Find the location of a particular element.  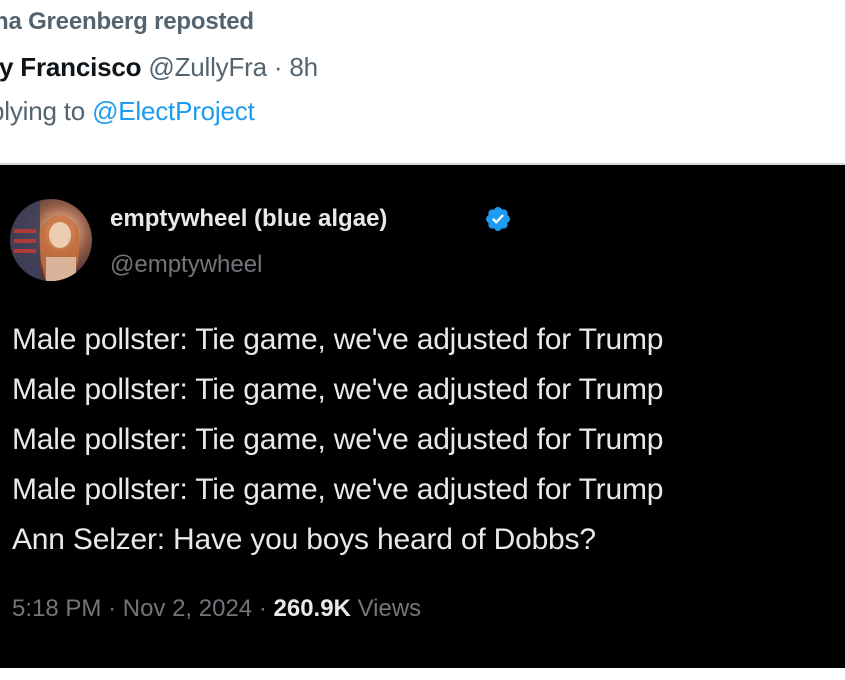

embedded-date: Nov 2, 2024 is located at coordinates (187, 608).